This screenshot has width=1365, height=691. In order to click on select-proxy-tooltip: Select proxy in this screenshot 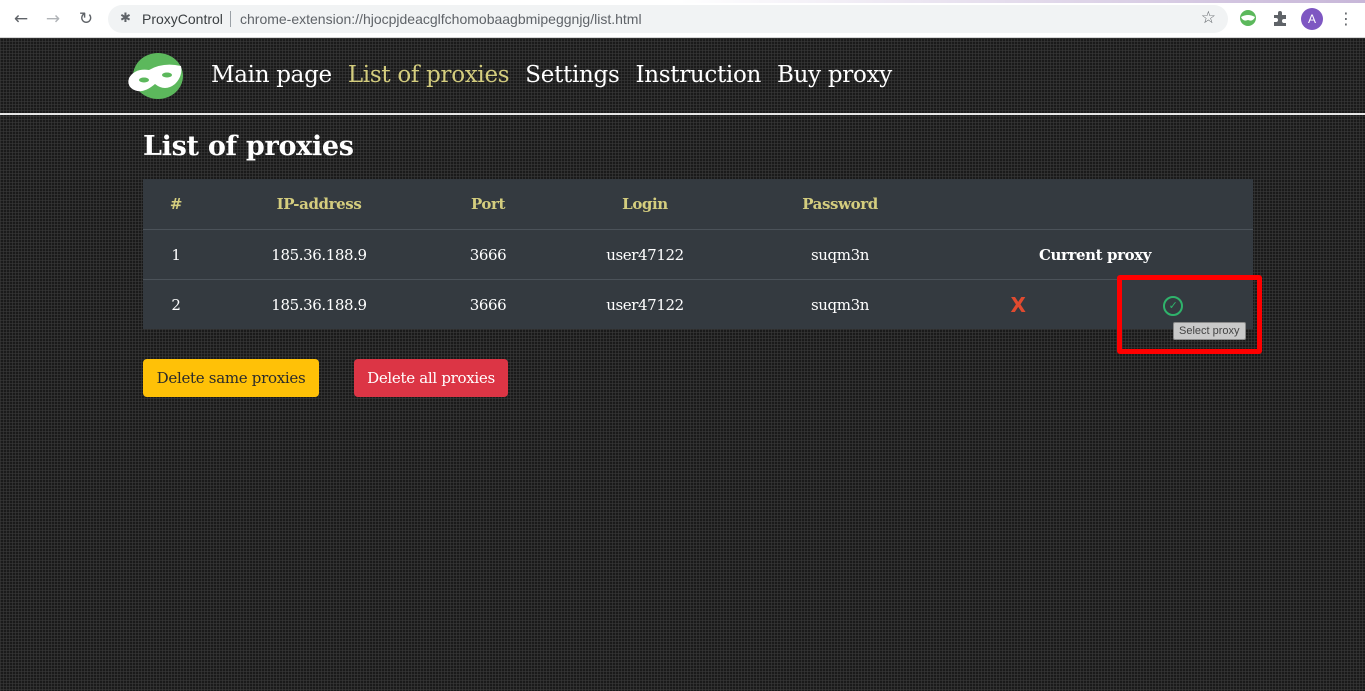, I will do `click(1209, 331)`.